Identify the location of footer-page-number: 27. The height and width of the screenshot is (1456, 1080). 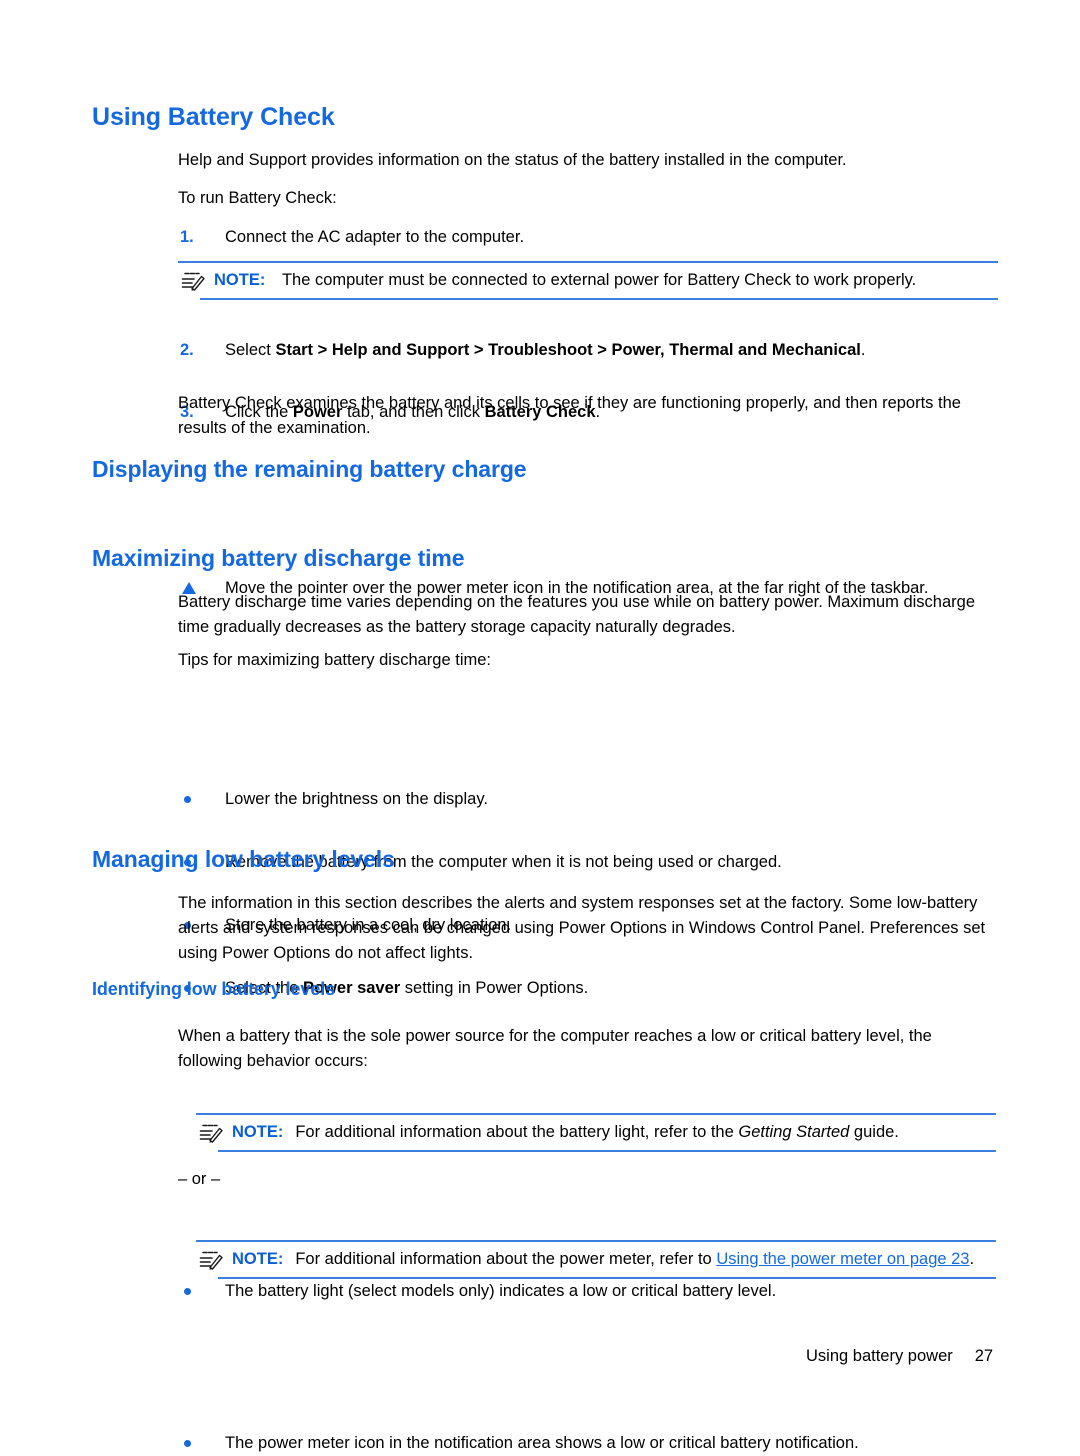
(984, 1356).